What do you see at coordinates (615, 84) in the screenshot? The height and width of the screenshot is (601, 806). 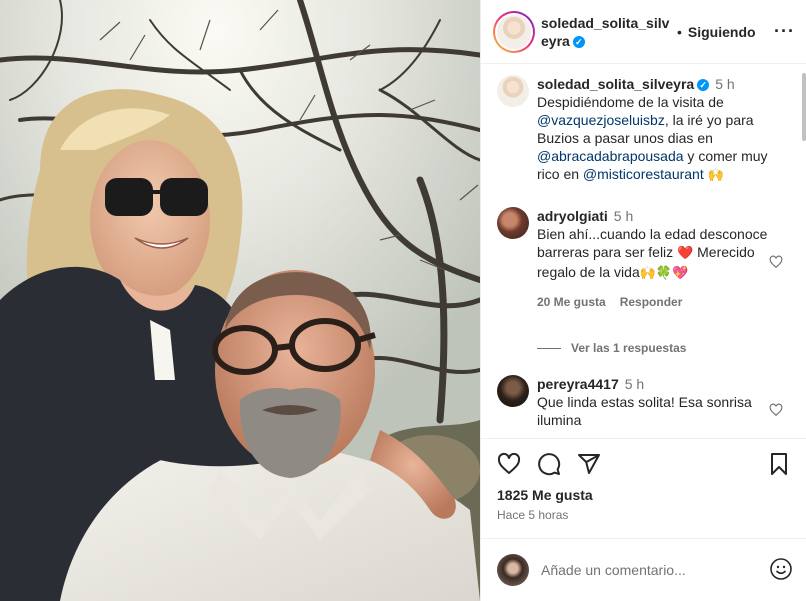 I see `caption-username: soledad_solita_silveyra` at bounding box center [615, 84].